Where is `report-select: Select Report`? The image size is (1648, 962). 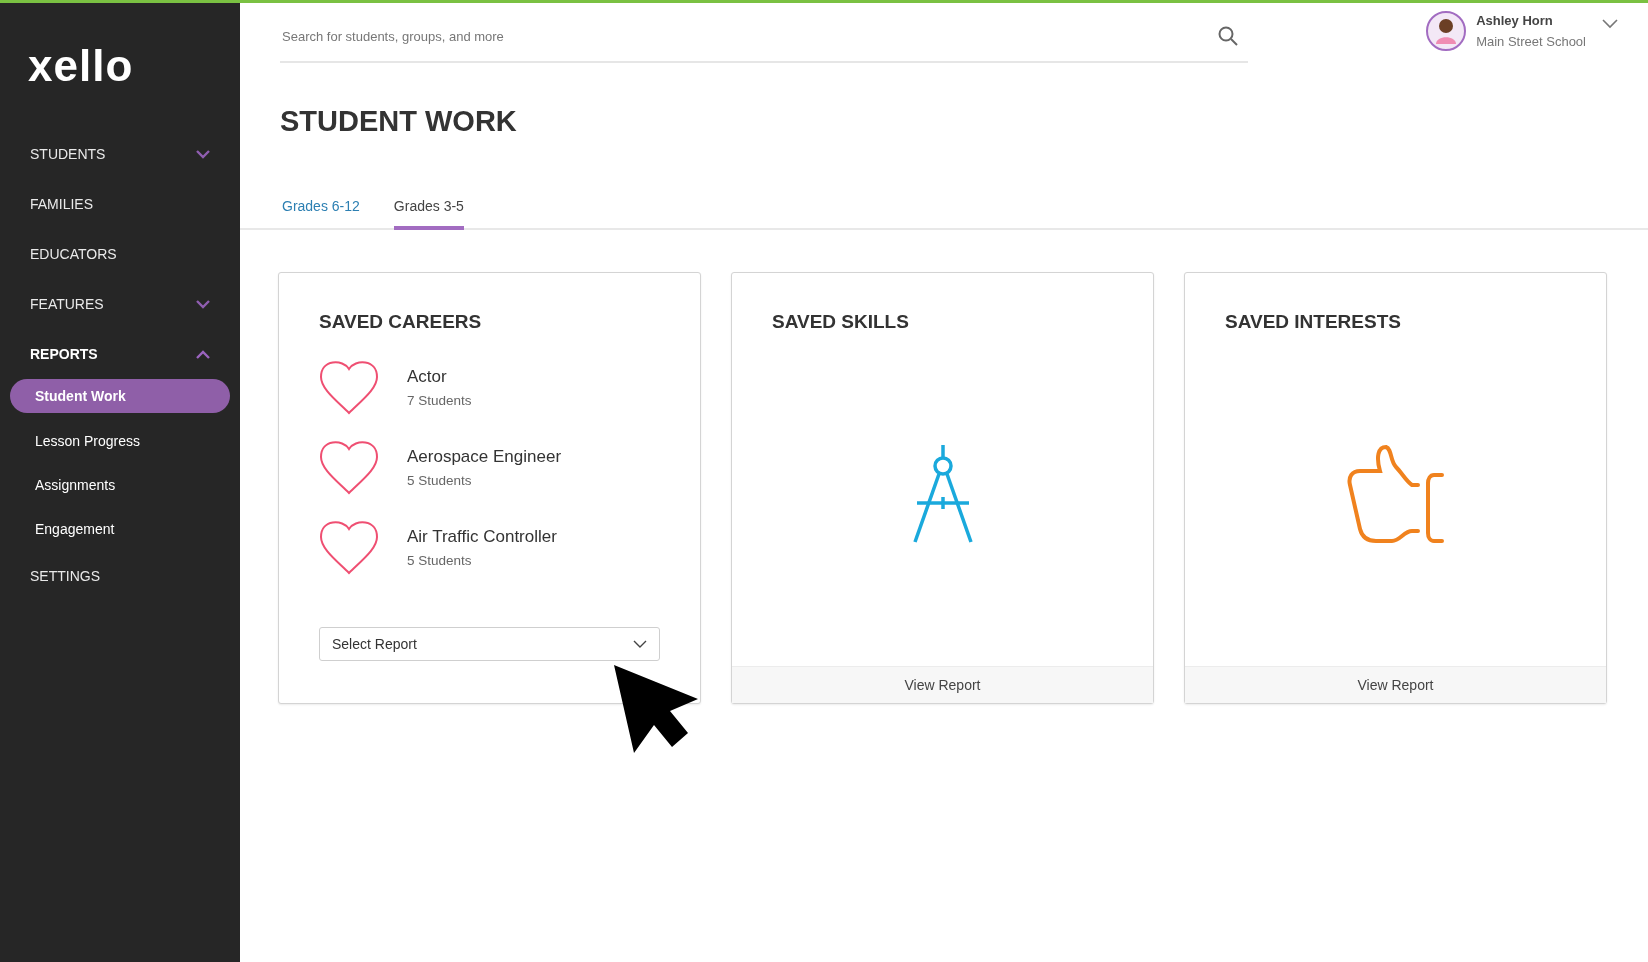
report-select: Select Report is located at coordinates (489, 644).